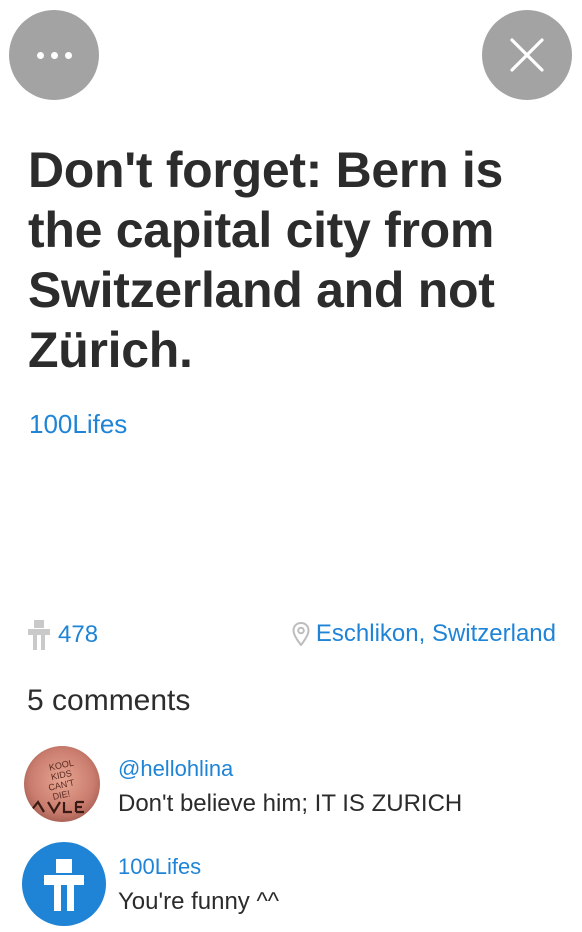 The width and height of the screenshot is (582, 932). What do you see at coordinates (78, 634) in the screenshot?
I see `likes-count: 478` at bounding box center [78, 634].